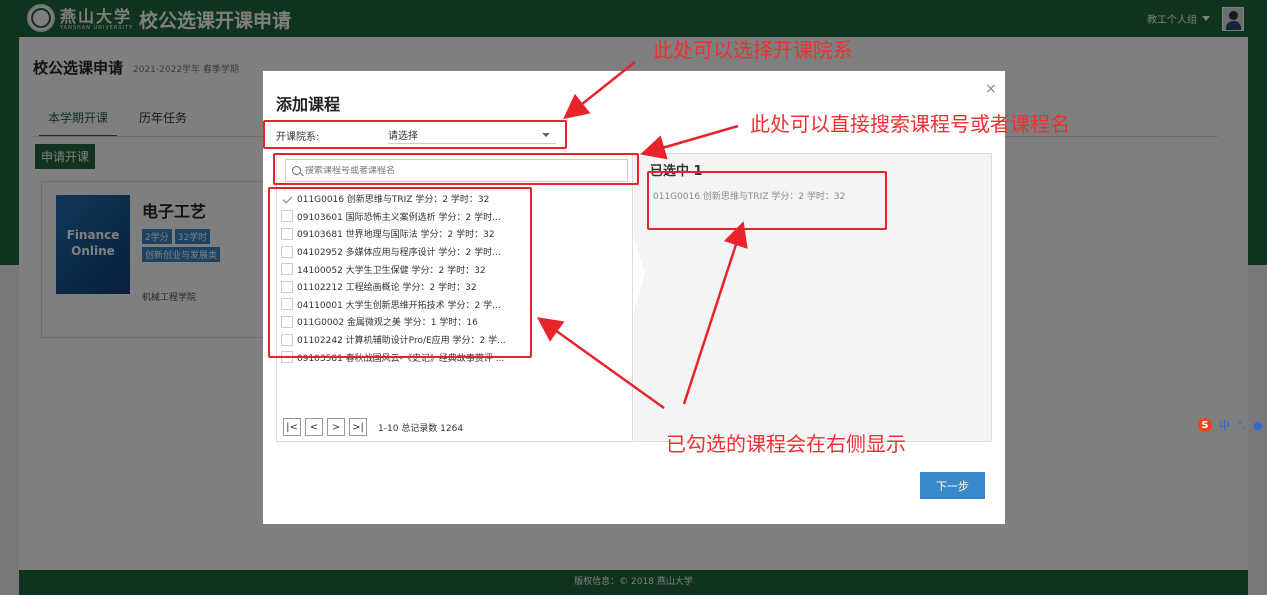 Image resolution: width=1267 pixels, height=595 pixels. I want to click on annotation-box-course-list, so click(400, 272).